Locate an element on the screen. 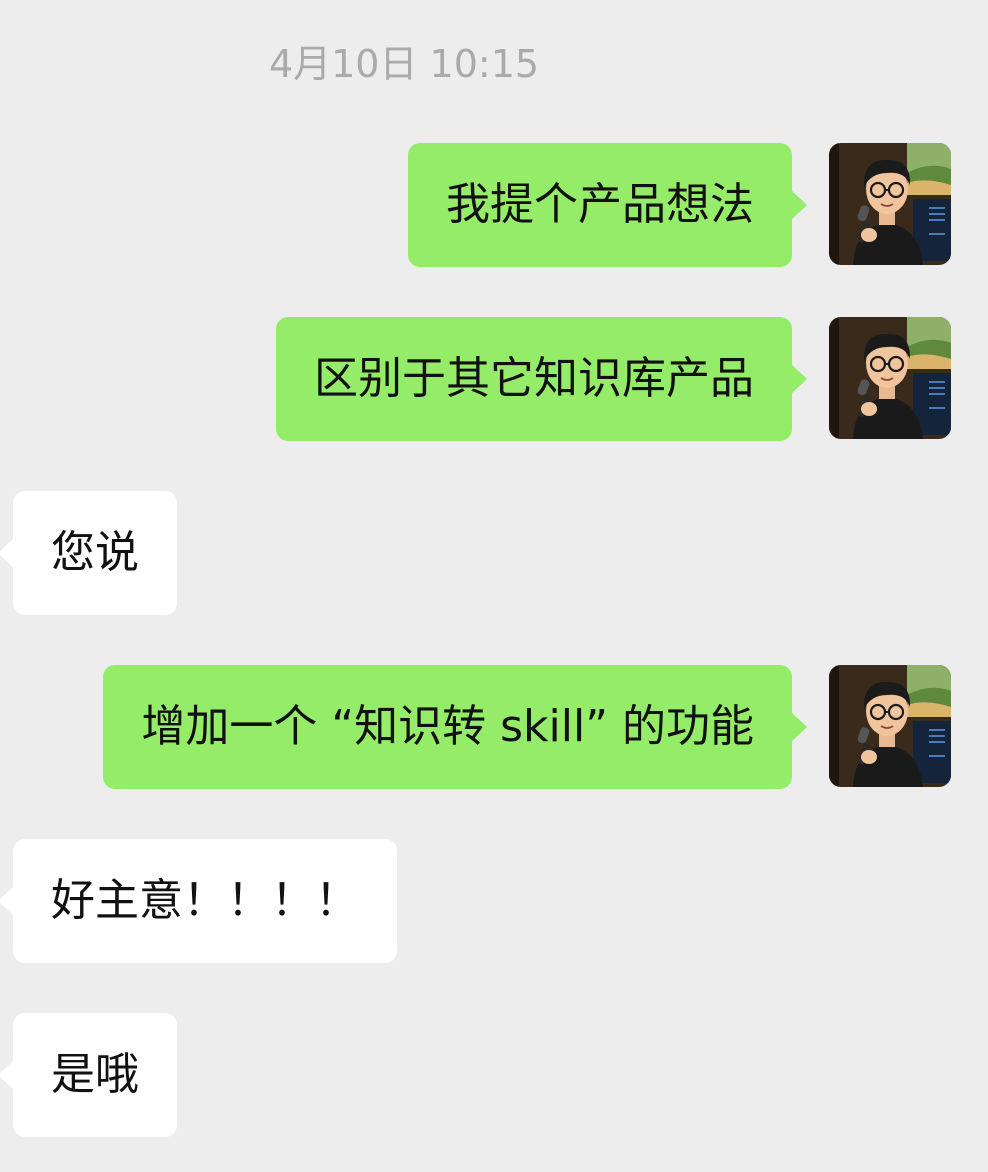 The height and width of the screenshot is (1172, 988). message-row-outgoing: 我提个产品想法 is located at coordinates (494, 205).